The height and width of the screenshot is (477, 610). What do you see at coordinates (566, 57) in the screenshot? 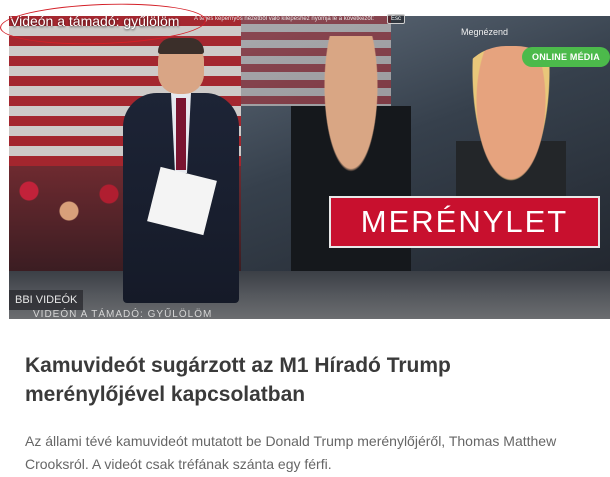
I see `online-media-badge: ONLINE MÉDIA` at bounding box center [566, 57].